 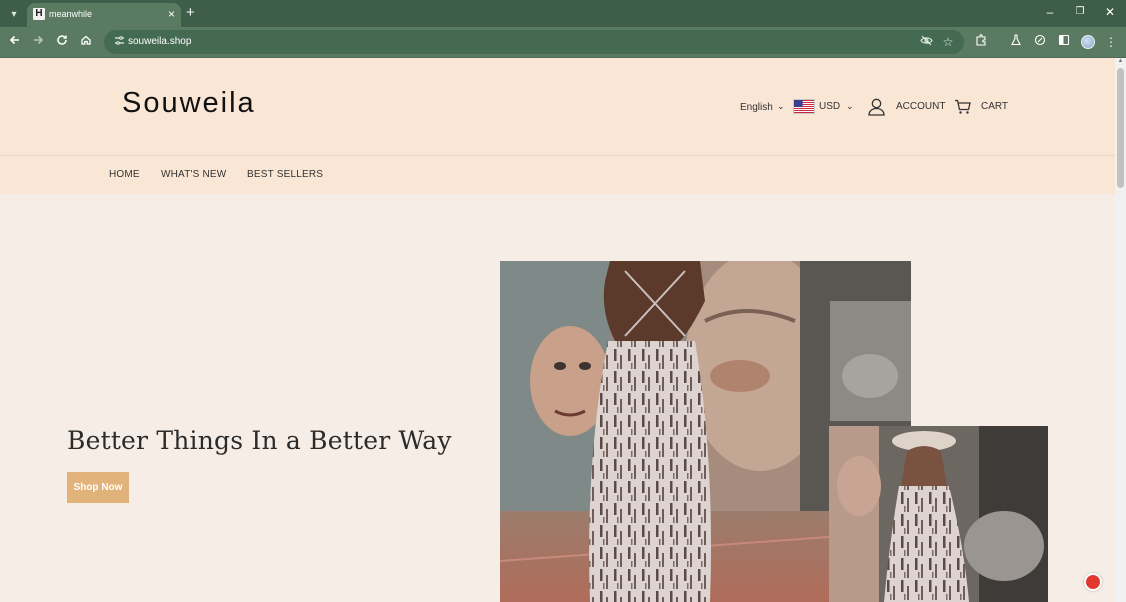 What do you see at coordinates (876, 107) in the screenshot?
I see `account-user-icon` at bounding box center [876, 107].